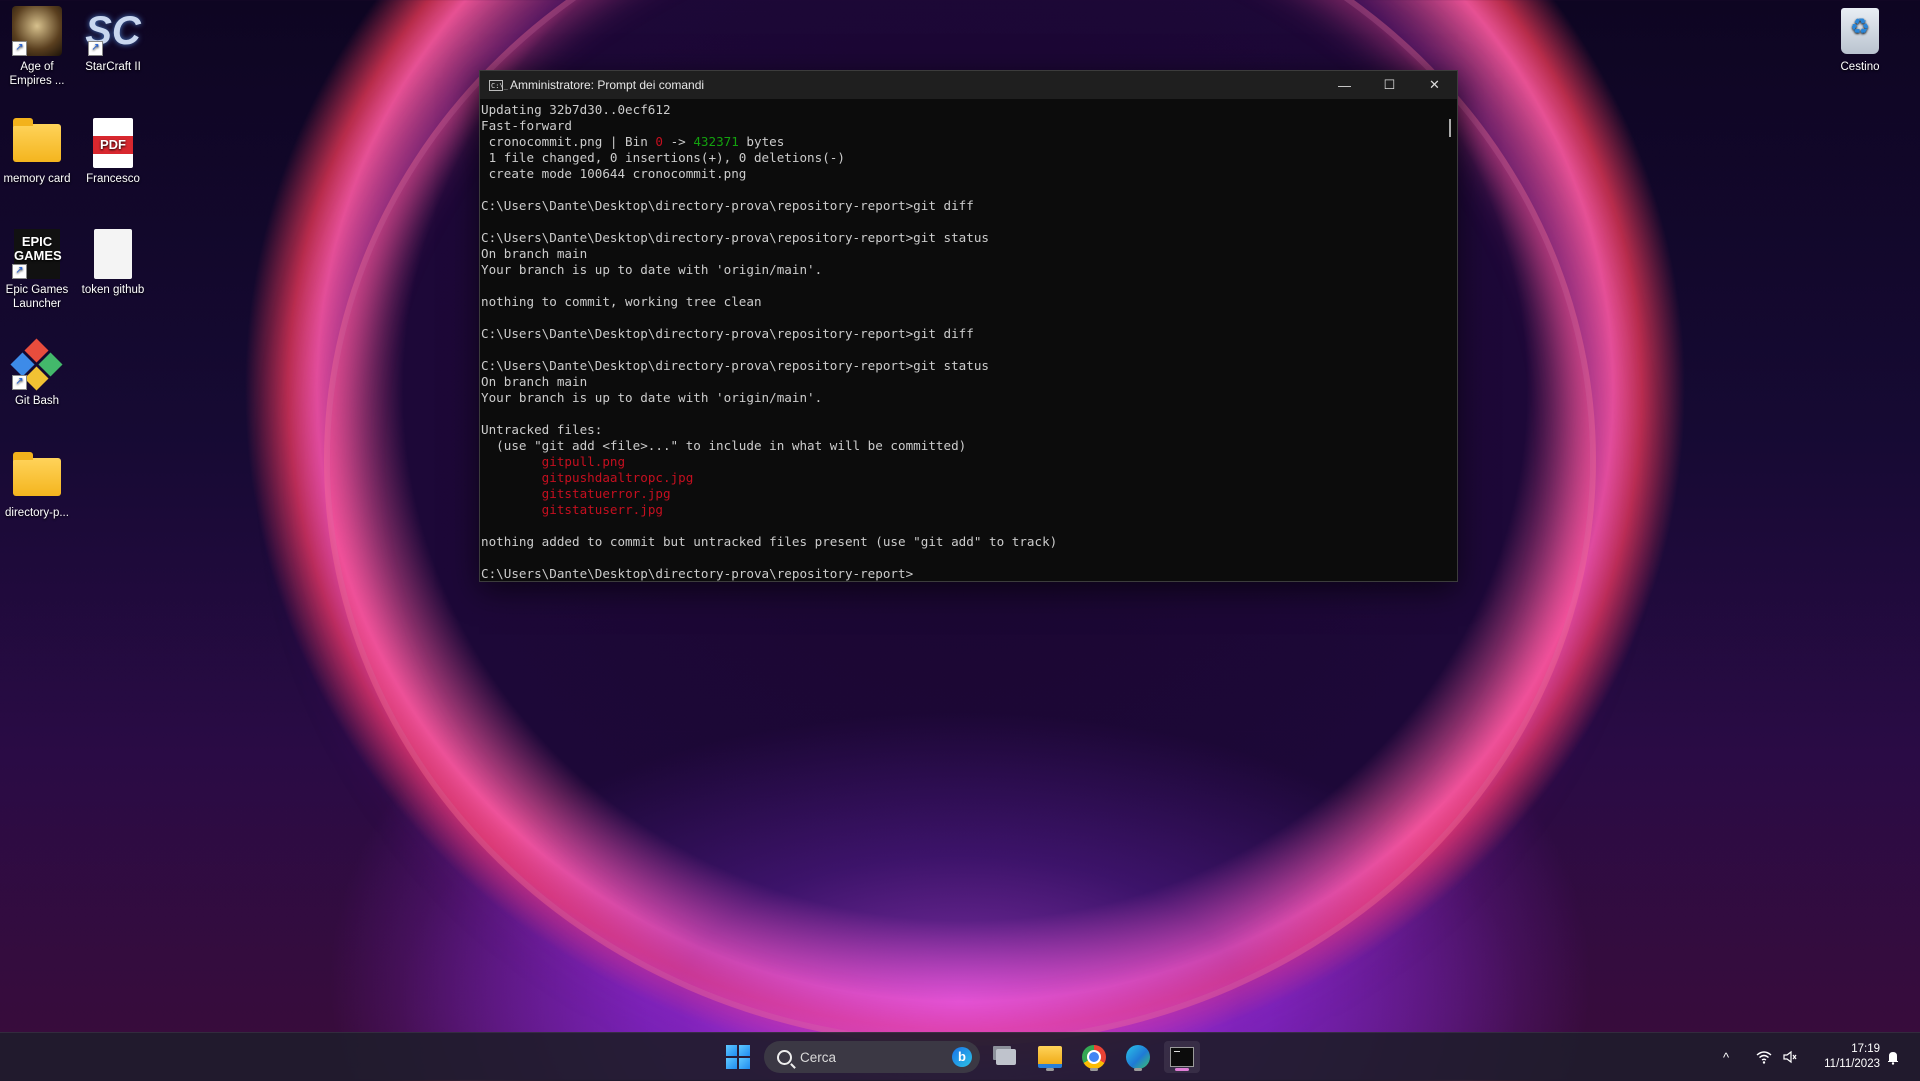  What do you see at coordinates (602, 509) in the screenshot?
I see `console-text: gitstatuserr.jpg` at bounding box center [602, 509].